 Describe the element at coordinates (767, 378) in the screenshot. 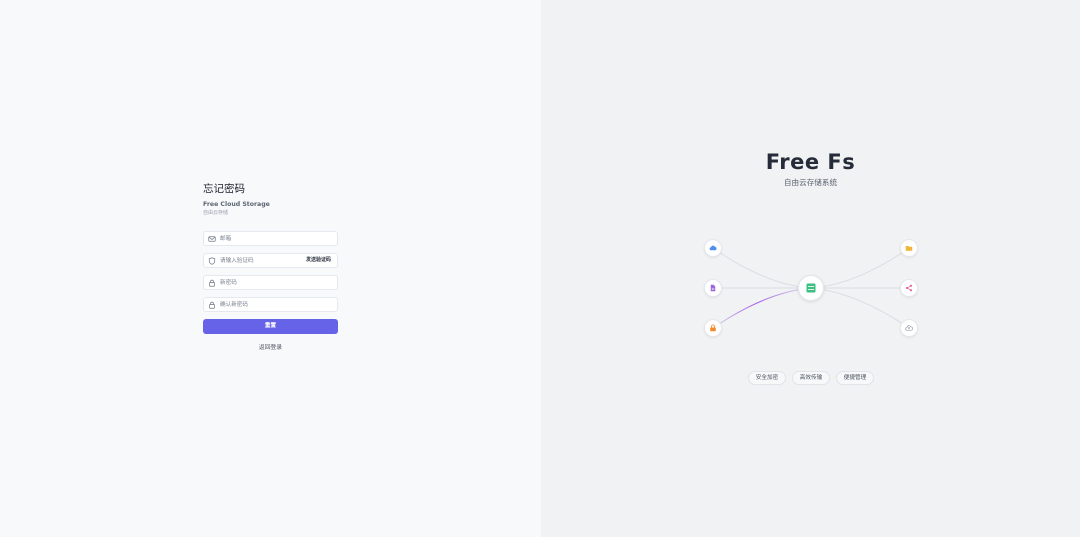

I see `feature-tag: 安全加密` at that location.